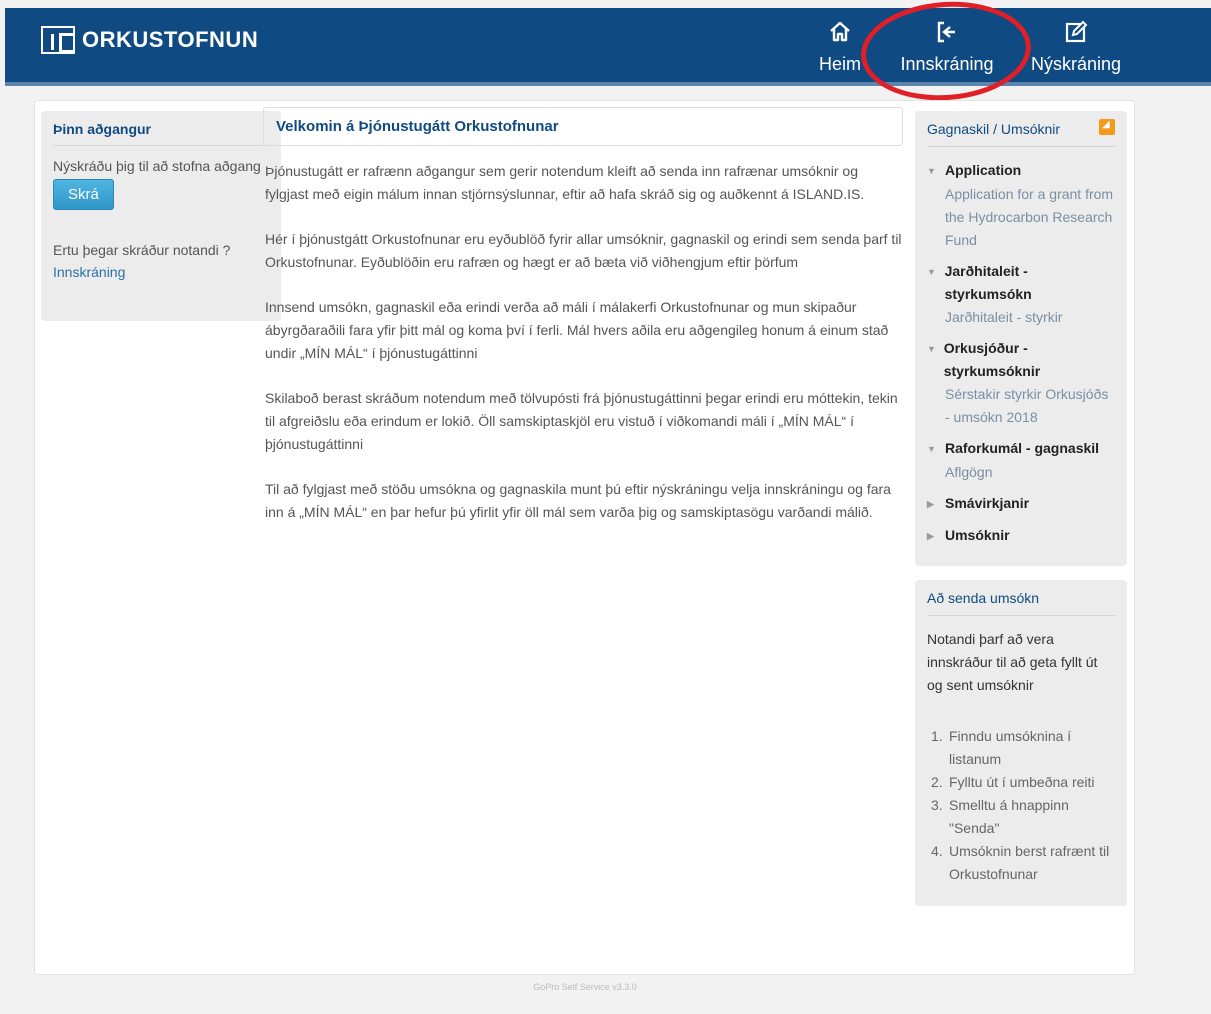  I want to click on logo-text: ORKUSTOFNUN, so click(170, 39).